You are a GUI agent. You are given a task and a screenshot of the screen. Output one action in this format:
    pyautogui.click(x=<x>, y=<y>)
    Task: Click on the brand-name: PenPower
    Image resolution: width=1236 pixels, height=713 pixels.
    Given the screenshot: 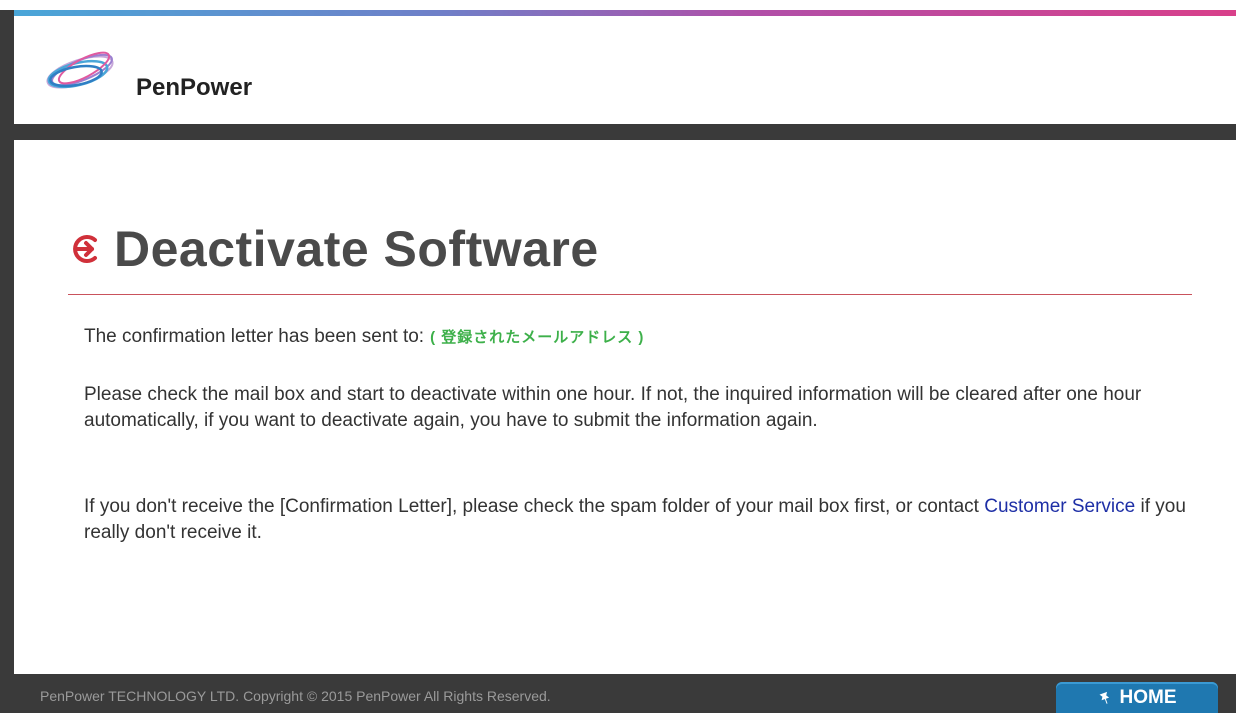 What is the action you would take?
    pyautogui.click(x=194, y=87)
    